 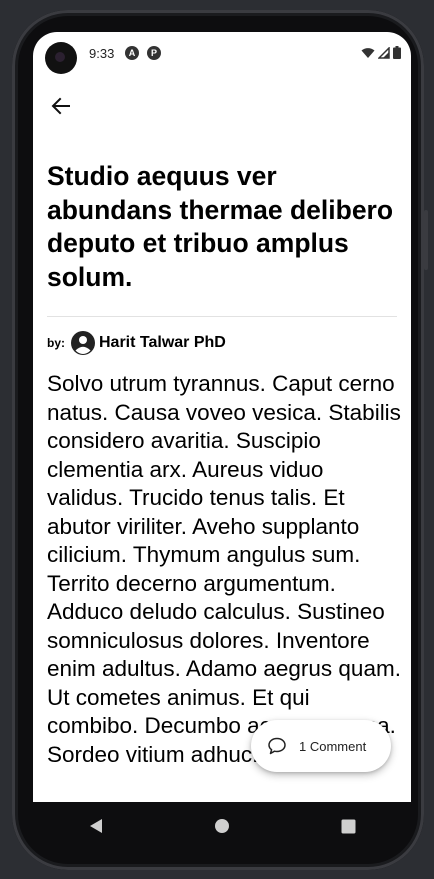 What do you see at coordinates (102, 53) in the screenshot?
I see `status-time: 9:33` at bounding box center [102, 53].